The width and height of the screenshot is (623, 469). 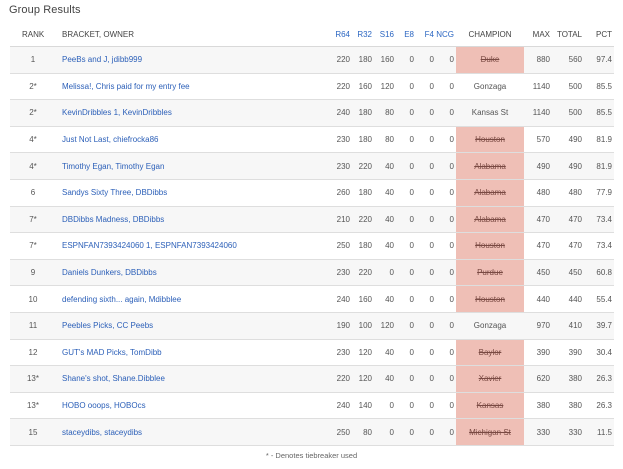 I want to click on bracket-owner-link: GUT's MAD Picks, TomDibb, so click(x=112, y=352).